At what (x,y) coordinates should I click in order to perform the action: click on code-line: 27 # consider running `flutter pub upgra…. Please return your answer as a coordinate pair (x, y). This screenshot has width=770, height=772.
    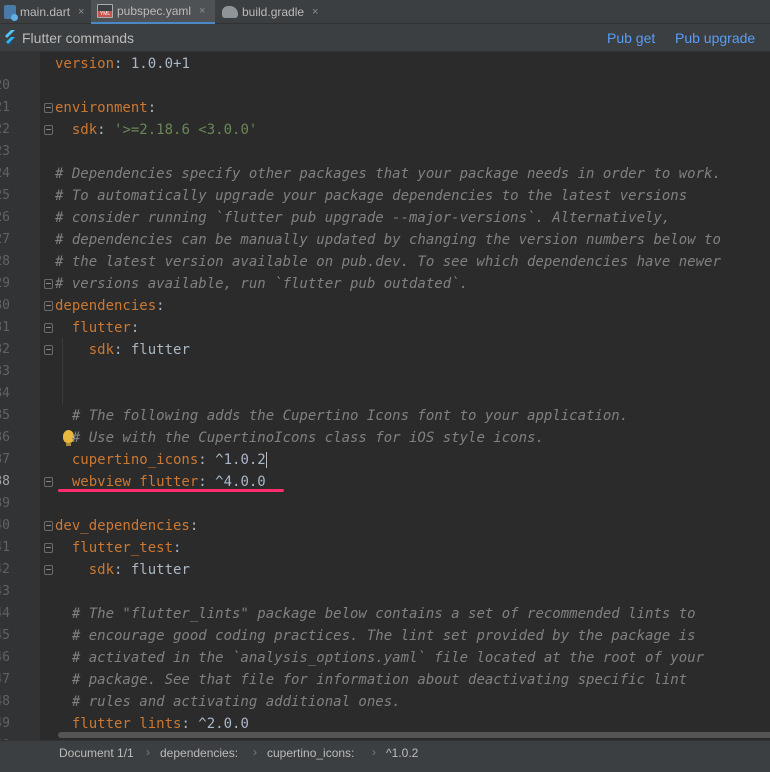
    Looking at the image, I should click on (385, 227).